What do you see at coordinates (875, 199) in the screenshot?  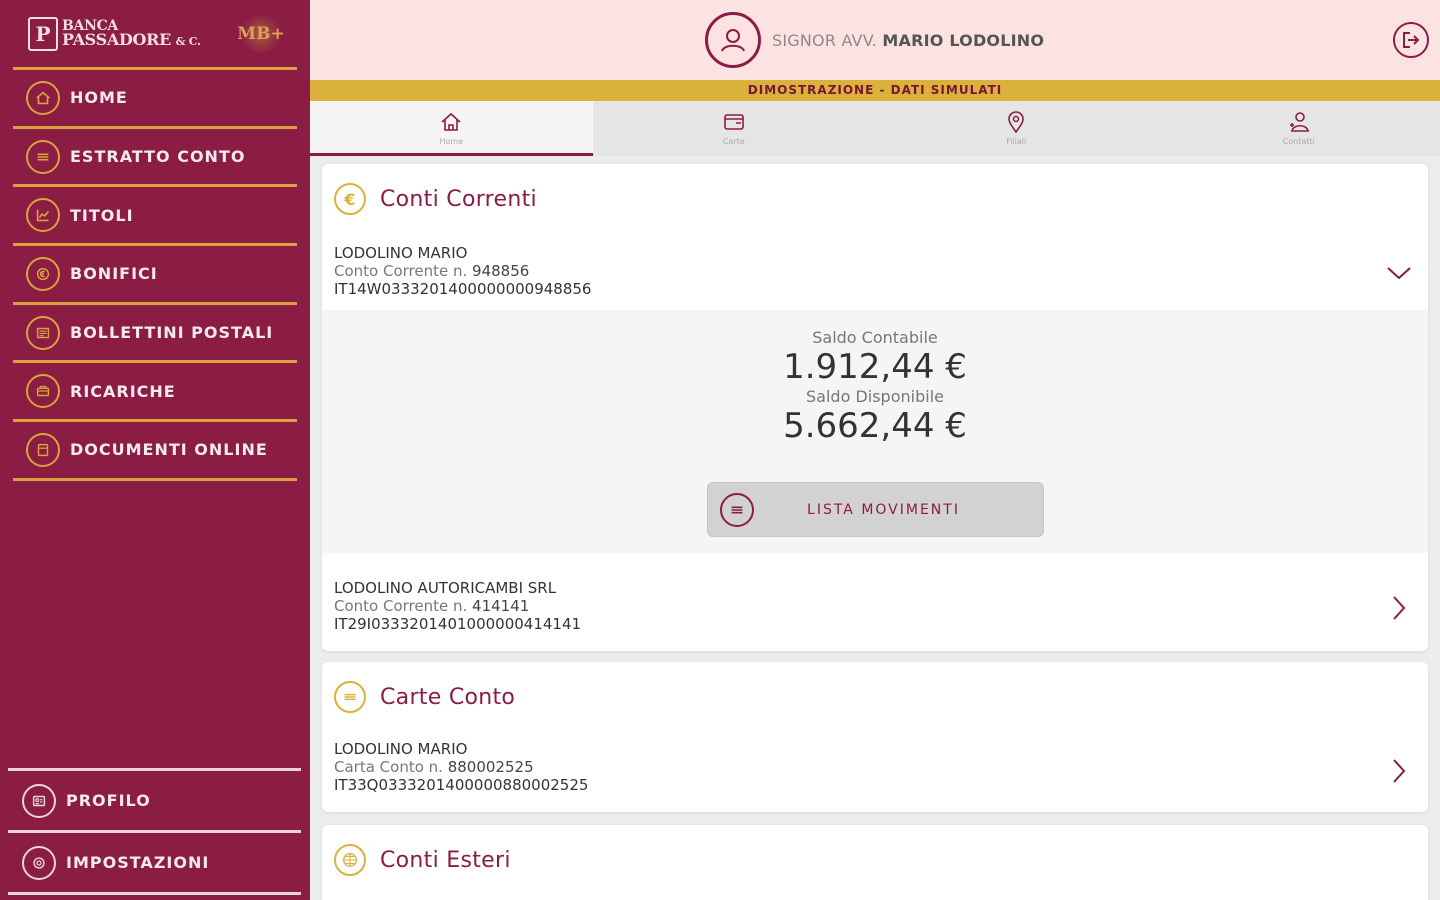 I see `card-header: € Conti Correnti` at bounding box center [875, 199].